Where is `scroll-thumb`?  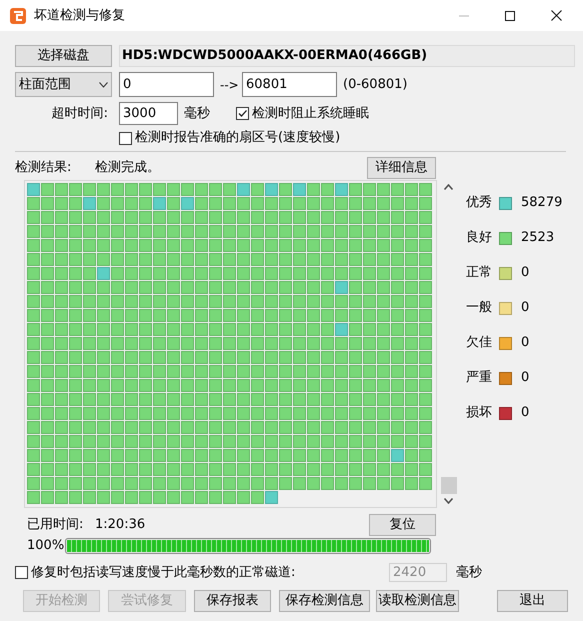 scroll-thumb is located at coordinates (448, 485).